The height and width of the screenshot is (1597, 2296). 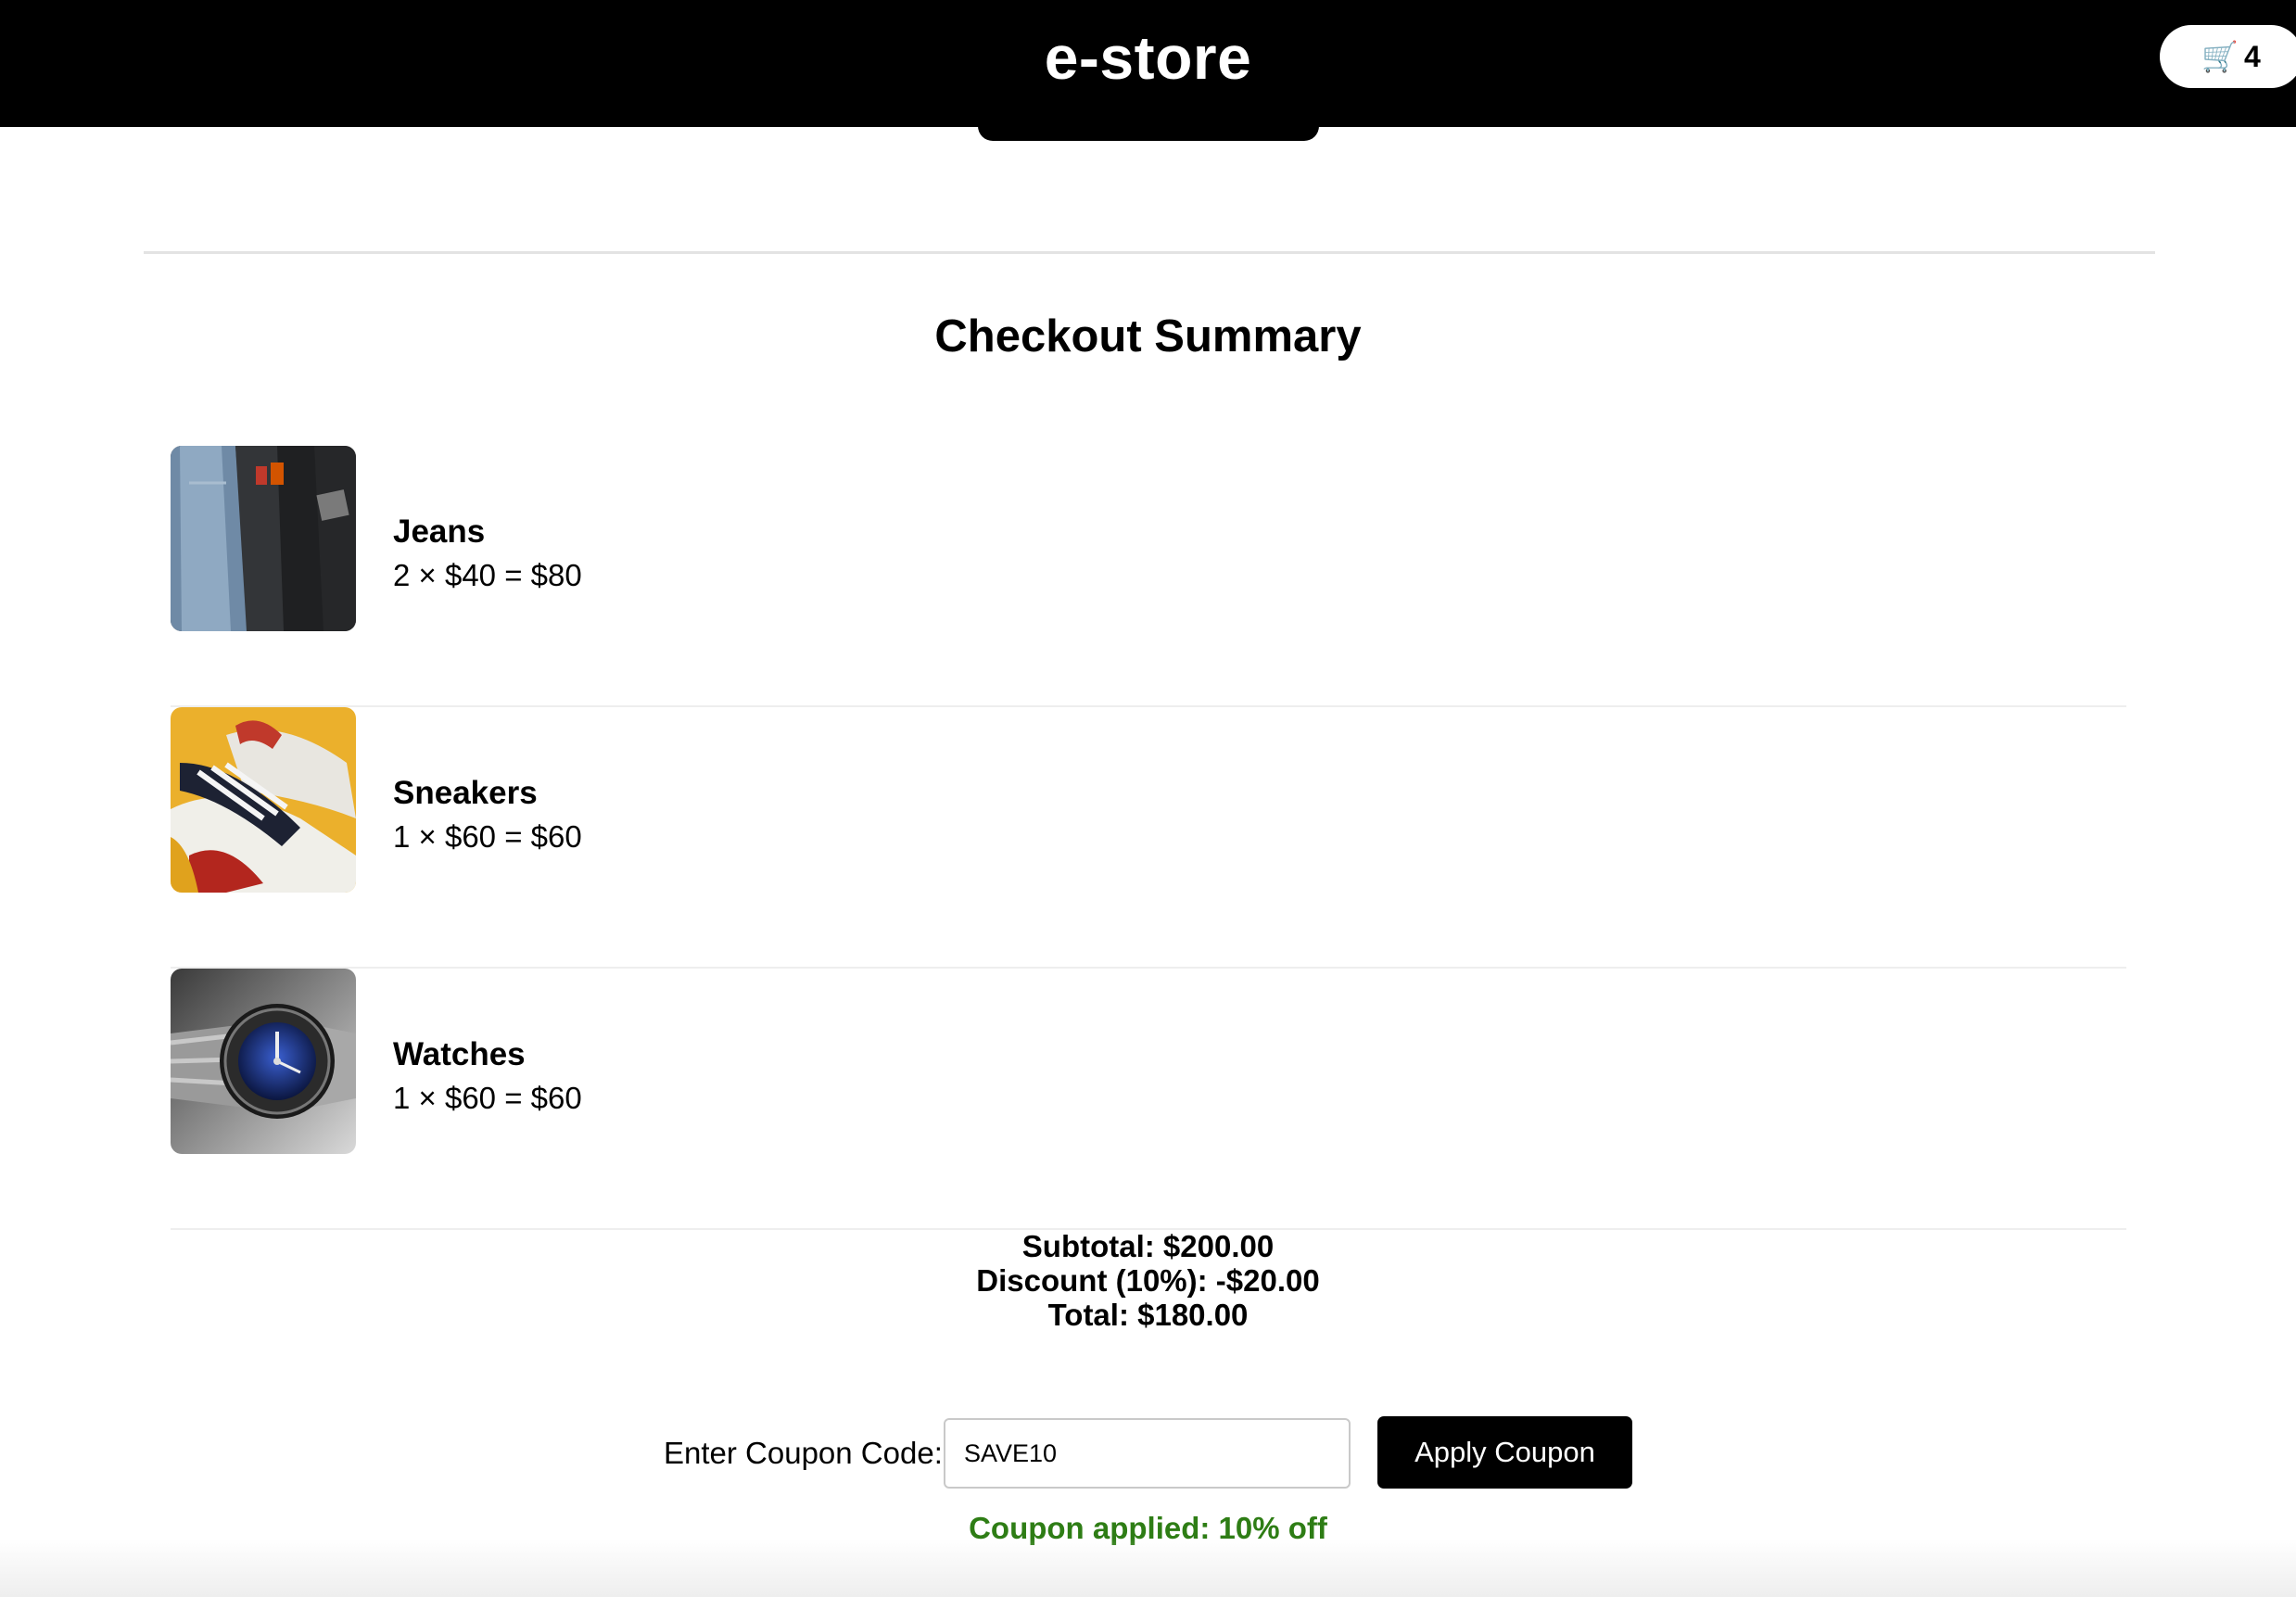 I want to click on coupon-label: Enter Coupon Code:, so click(x=803, y=1453).